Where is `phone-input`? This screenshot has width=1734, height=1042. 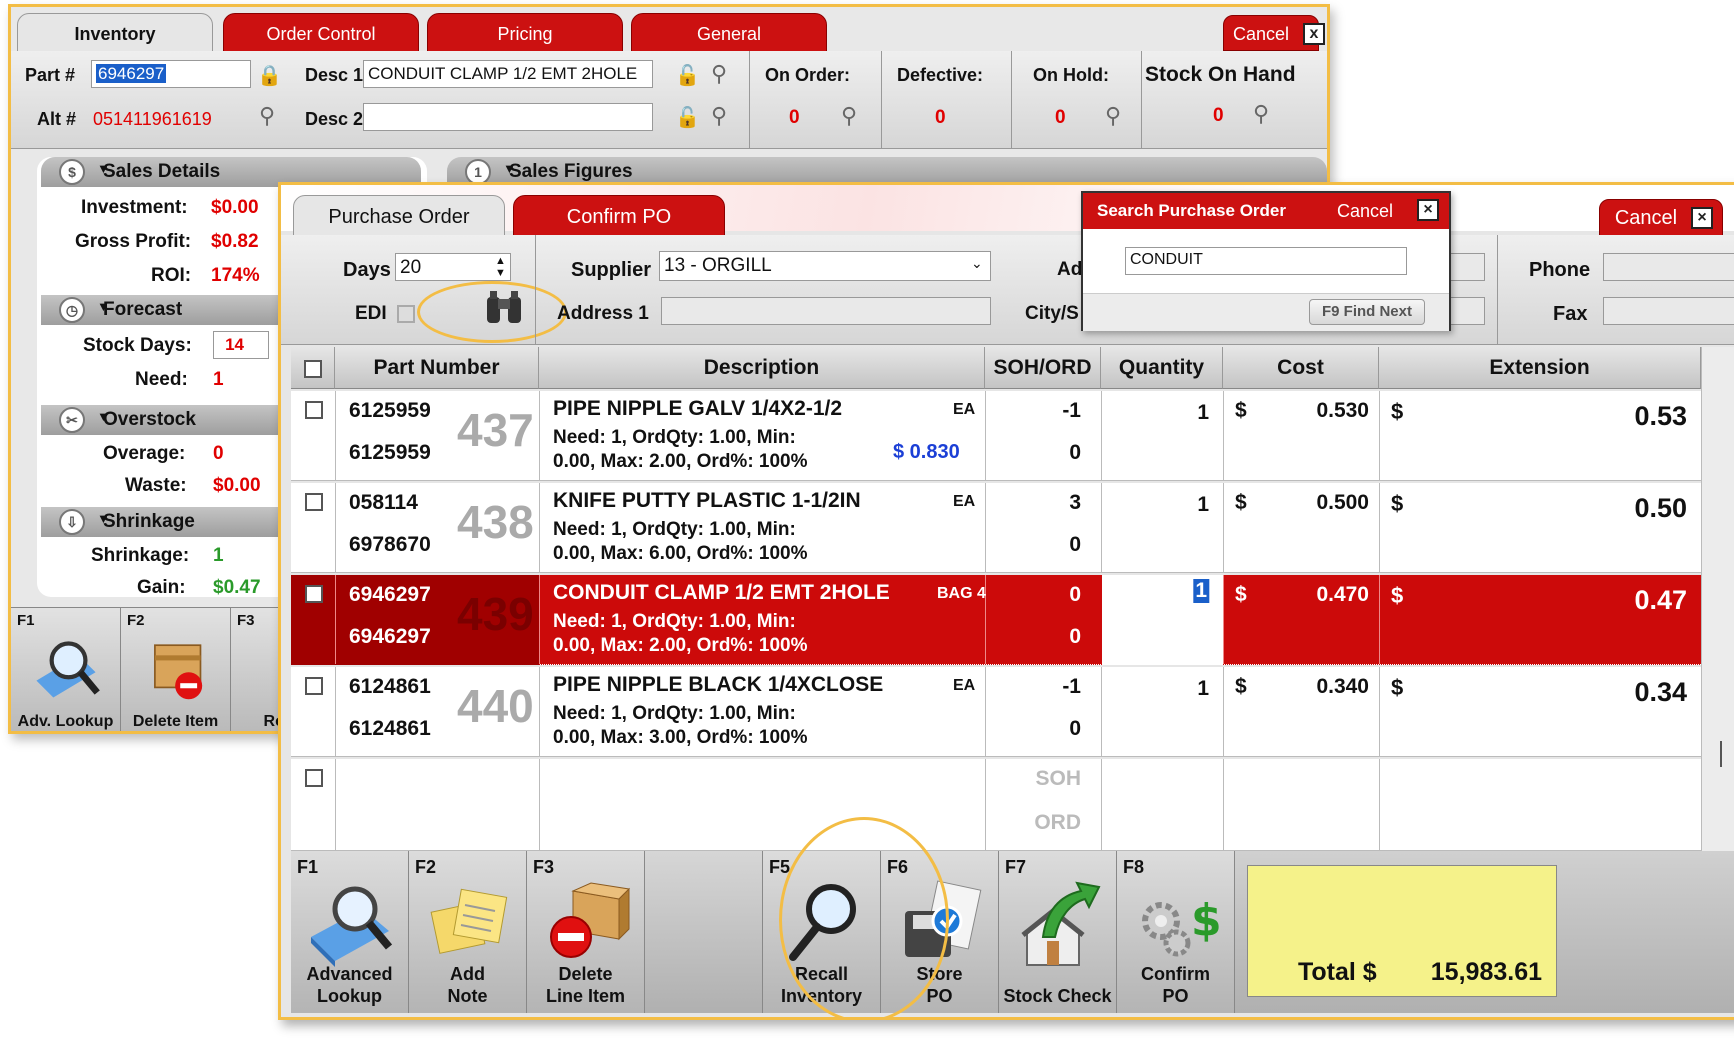 phone-input is located at coordinates (1668, 267).